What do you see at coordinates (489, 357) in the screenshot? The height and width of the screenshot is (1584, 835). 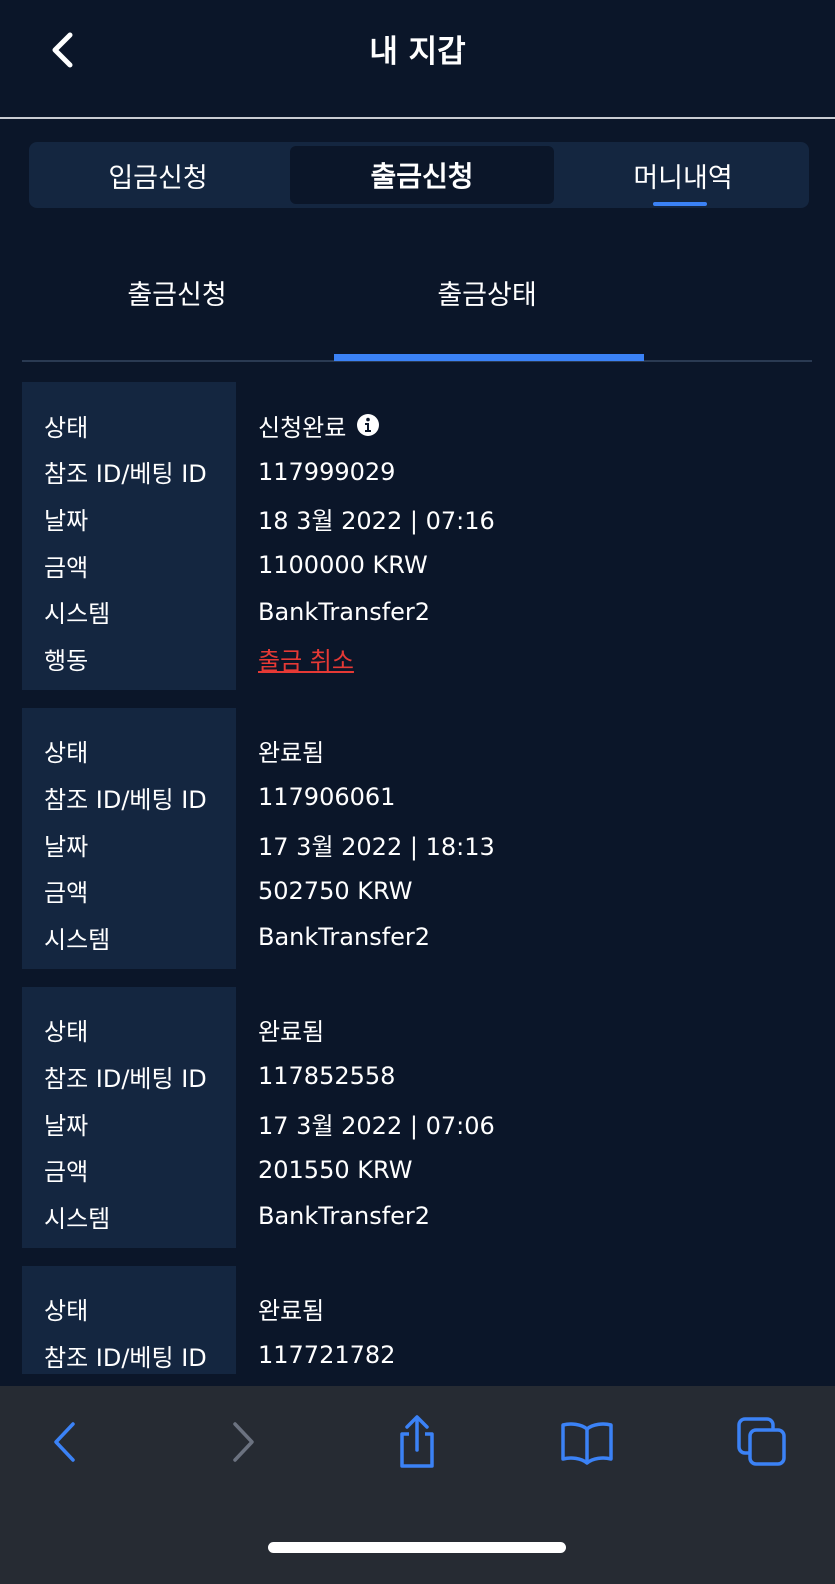 I see `active-subtab-indicator` at bounding box center [489, 357].